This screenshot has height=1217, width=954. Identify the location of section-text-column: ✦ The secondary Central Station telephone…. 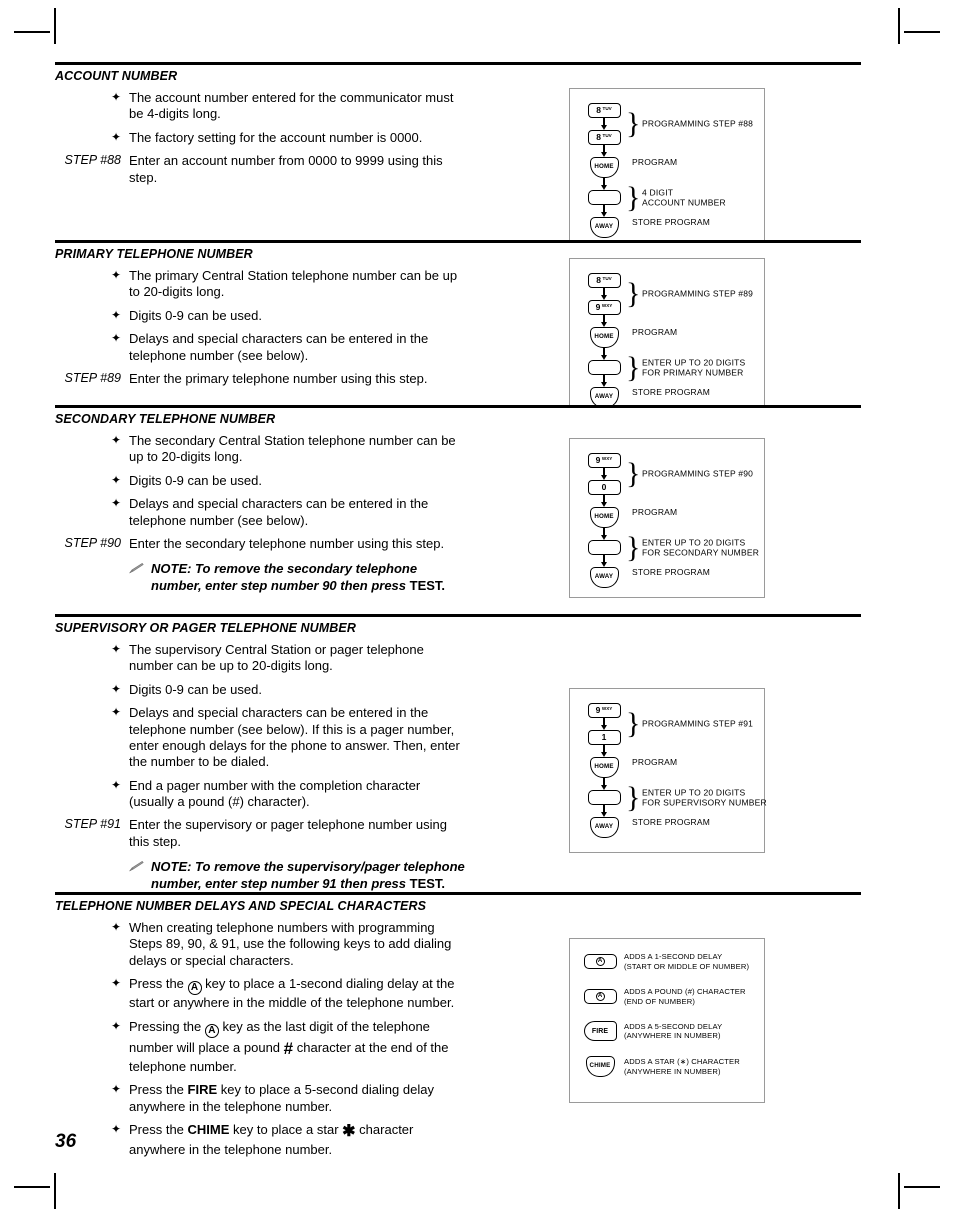
(260, 517).